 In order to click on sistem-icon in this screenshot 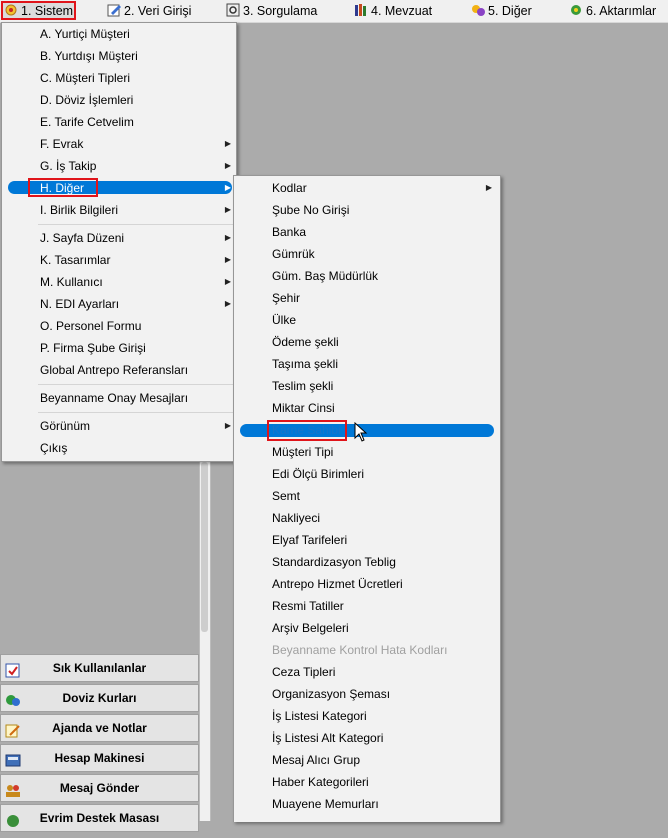, I will do `click(11, 10)`.